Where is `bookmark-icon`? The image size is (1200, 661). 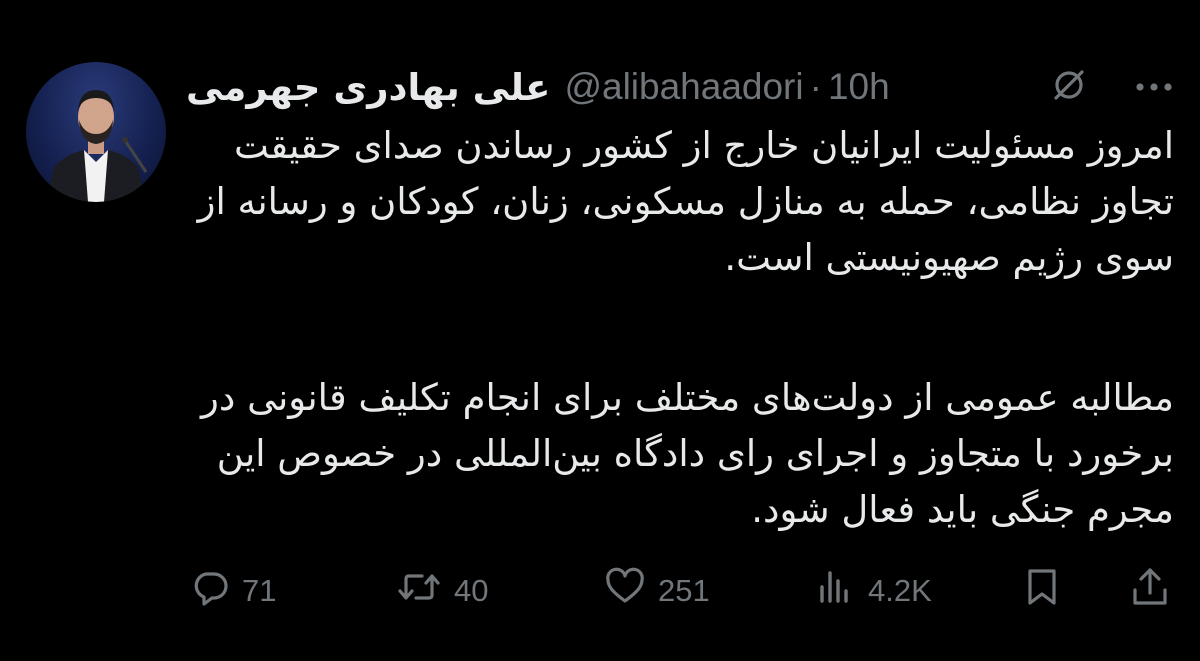 bookmark-icon is located at coordinates (1042, 591).